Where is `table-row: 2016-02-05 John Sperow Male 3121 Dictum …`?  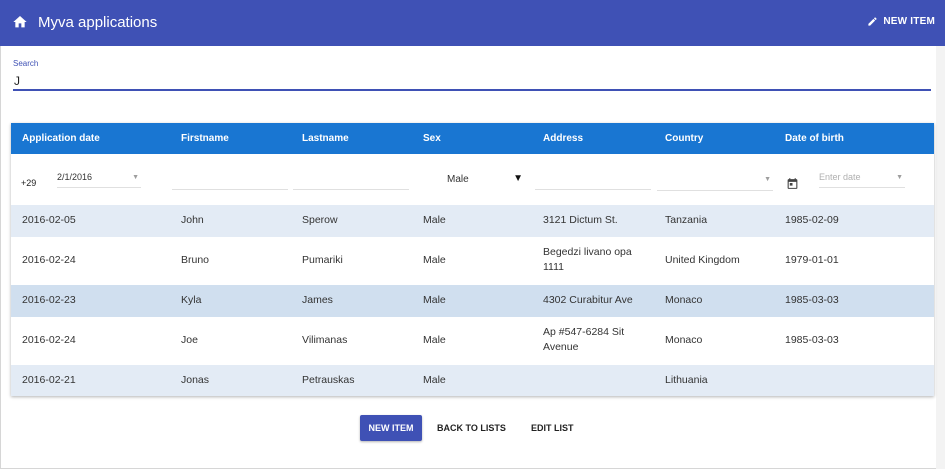 table-row: 2016-02-05 John Sperow Male 3121 Dictum … is located at coordinates (472, 221).